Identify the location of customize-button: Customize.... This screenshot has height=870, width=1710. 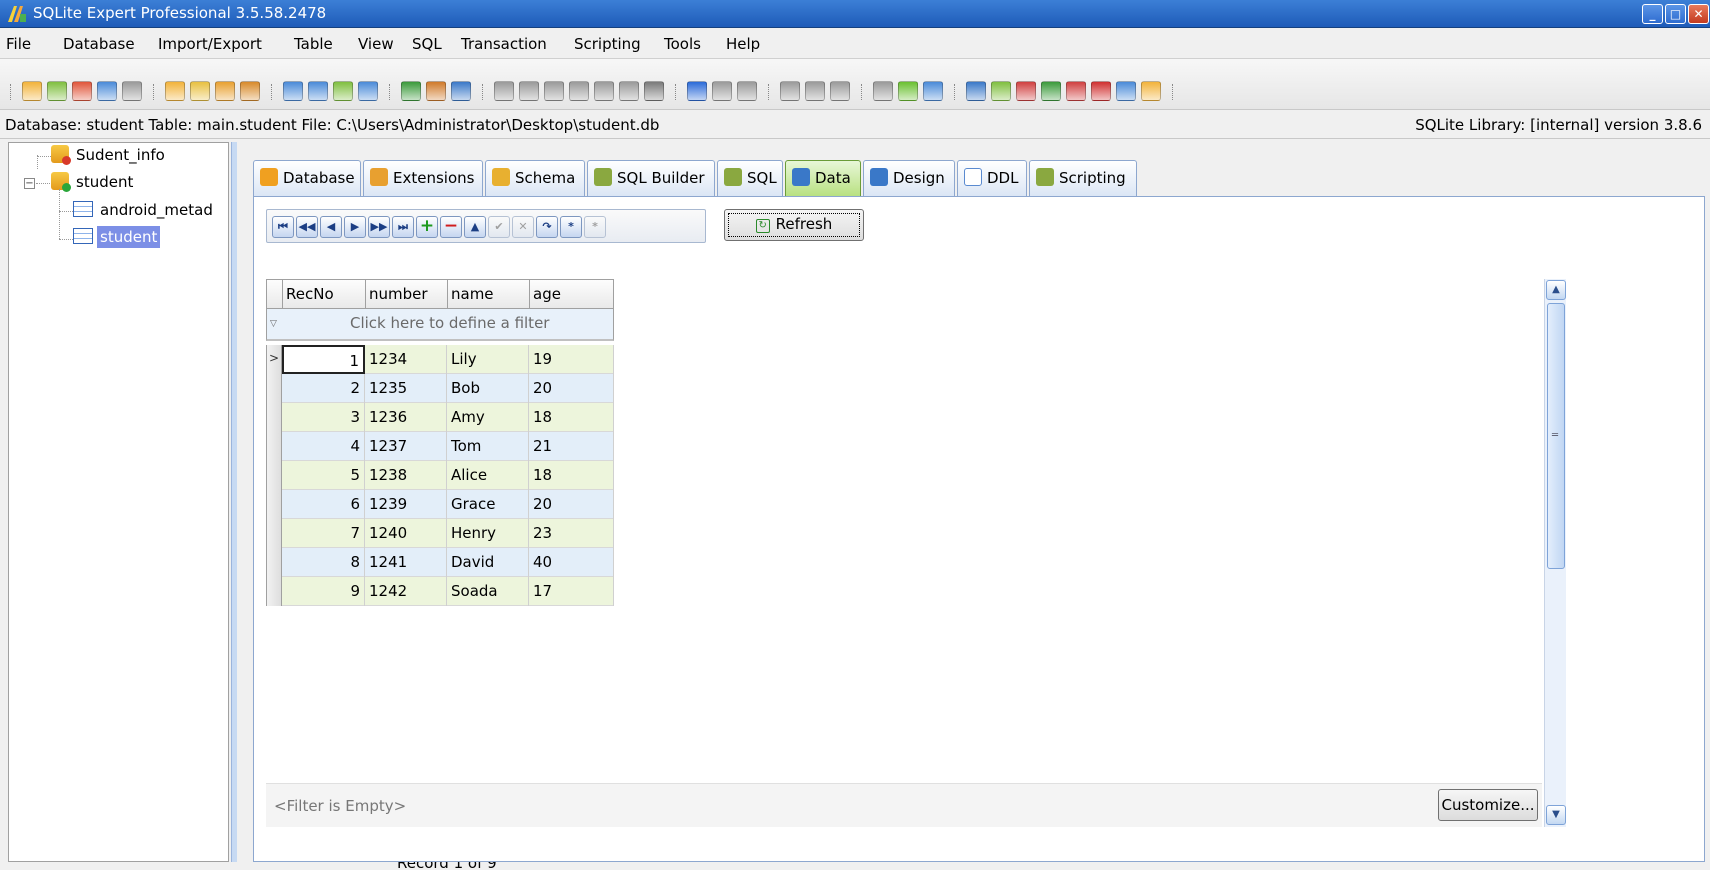
(1488, 805).